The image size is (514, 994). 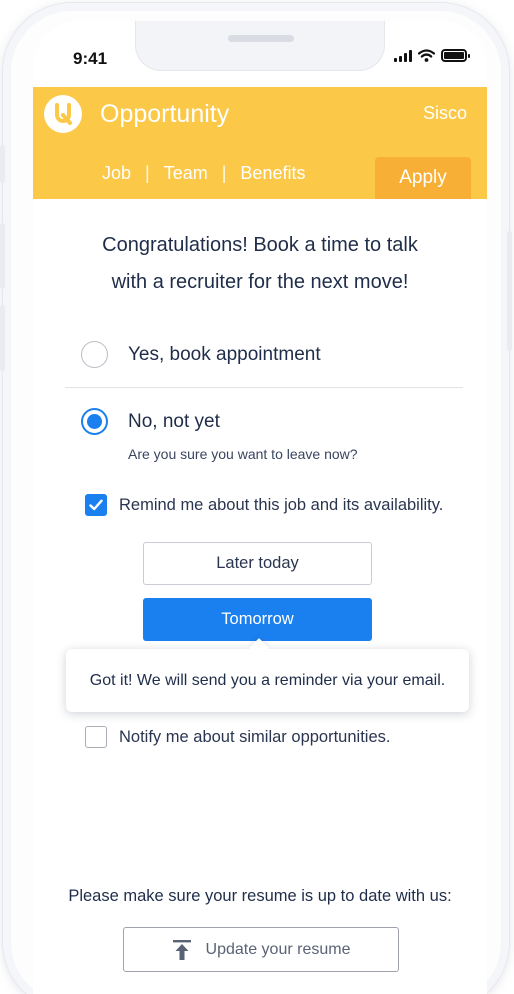 What do you see at coordinates (264, 387) in the screenshot?
I see `options-divider` at bounding box center [264, 387].